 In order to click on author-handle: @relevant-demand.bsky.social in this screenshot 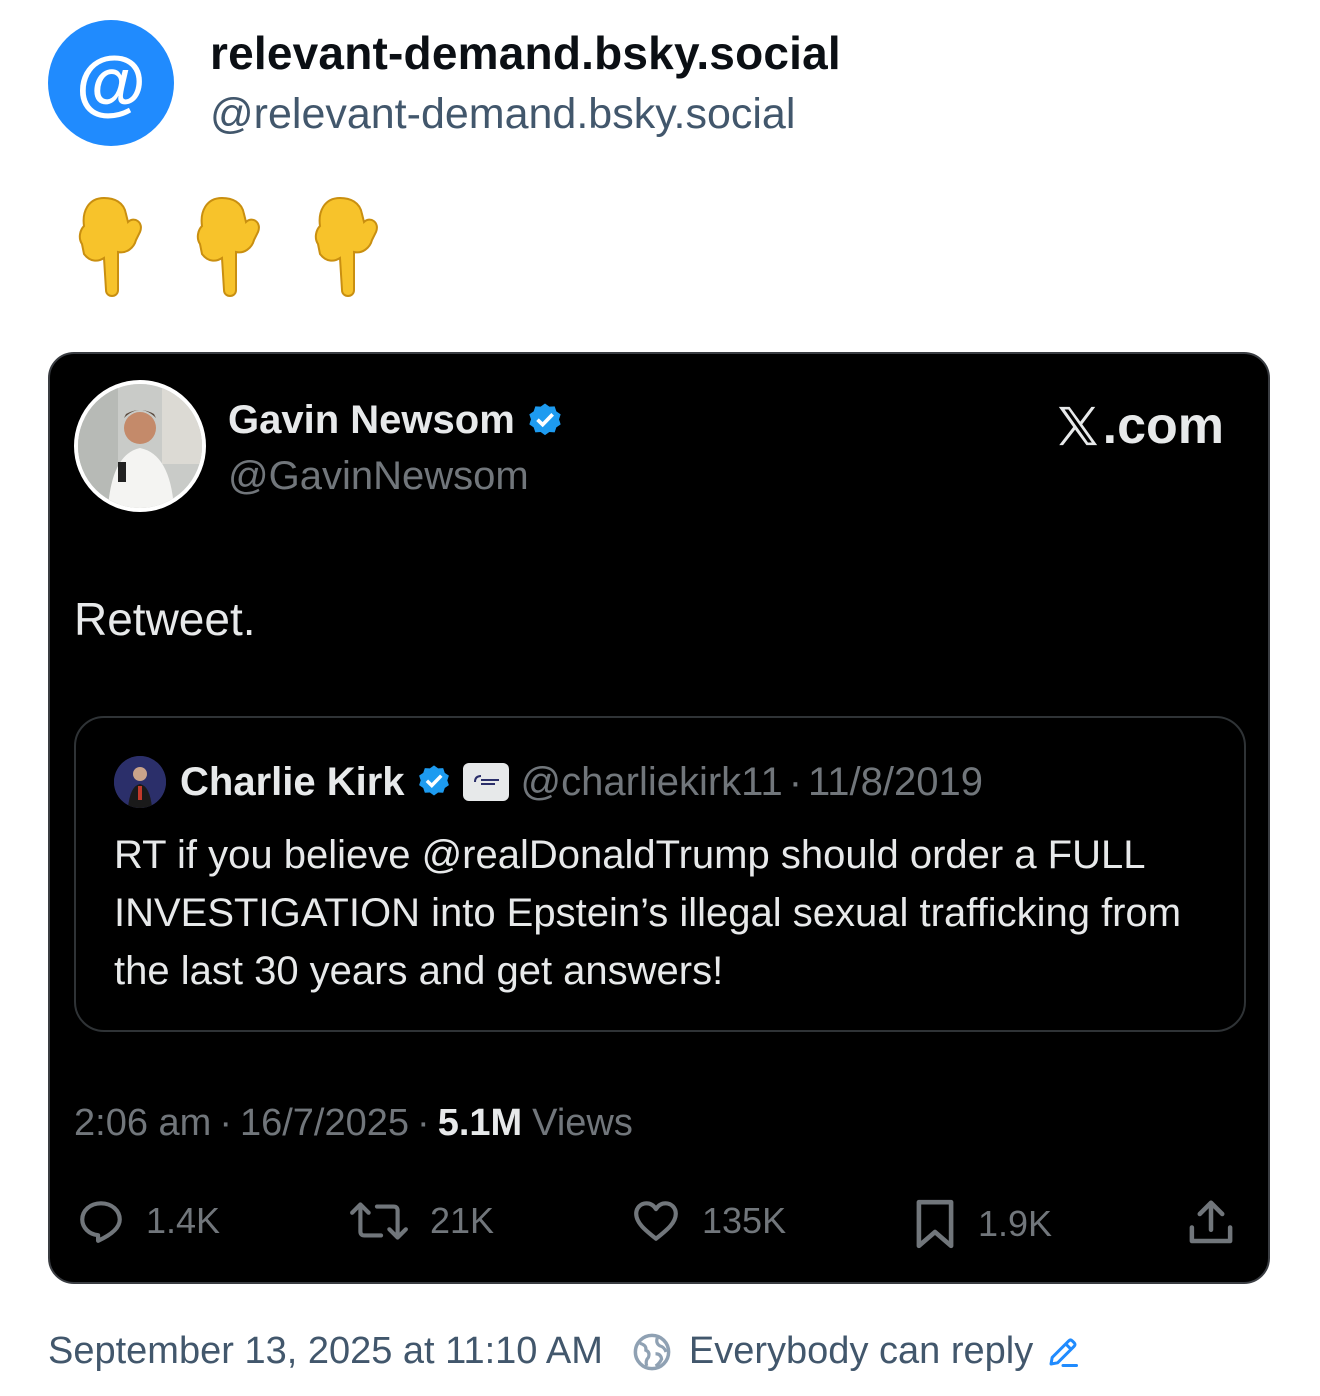, I will do `click(525, 114)`.